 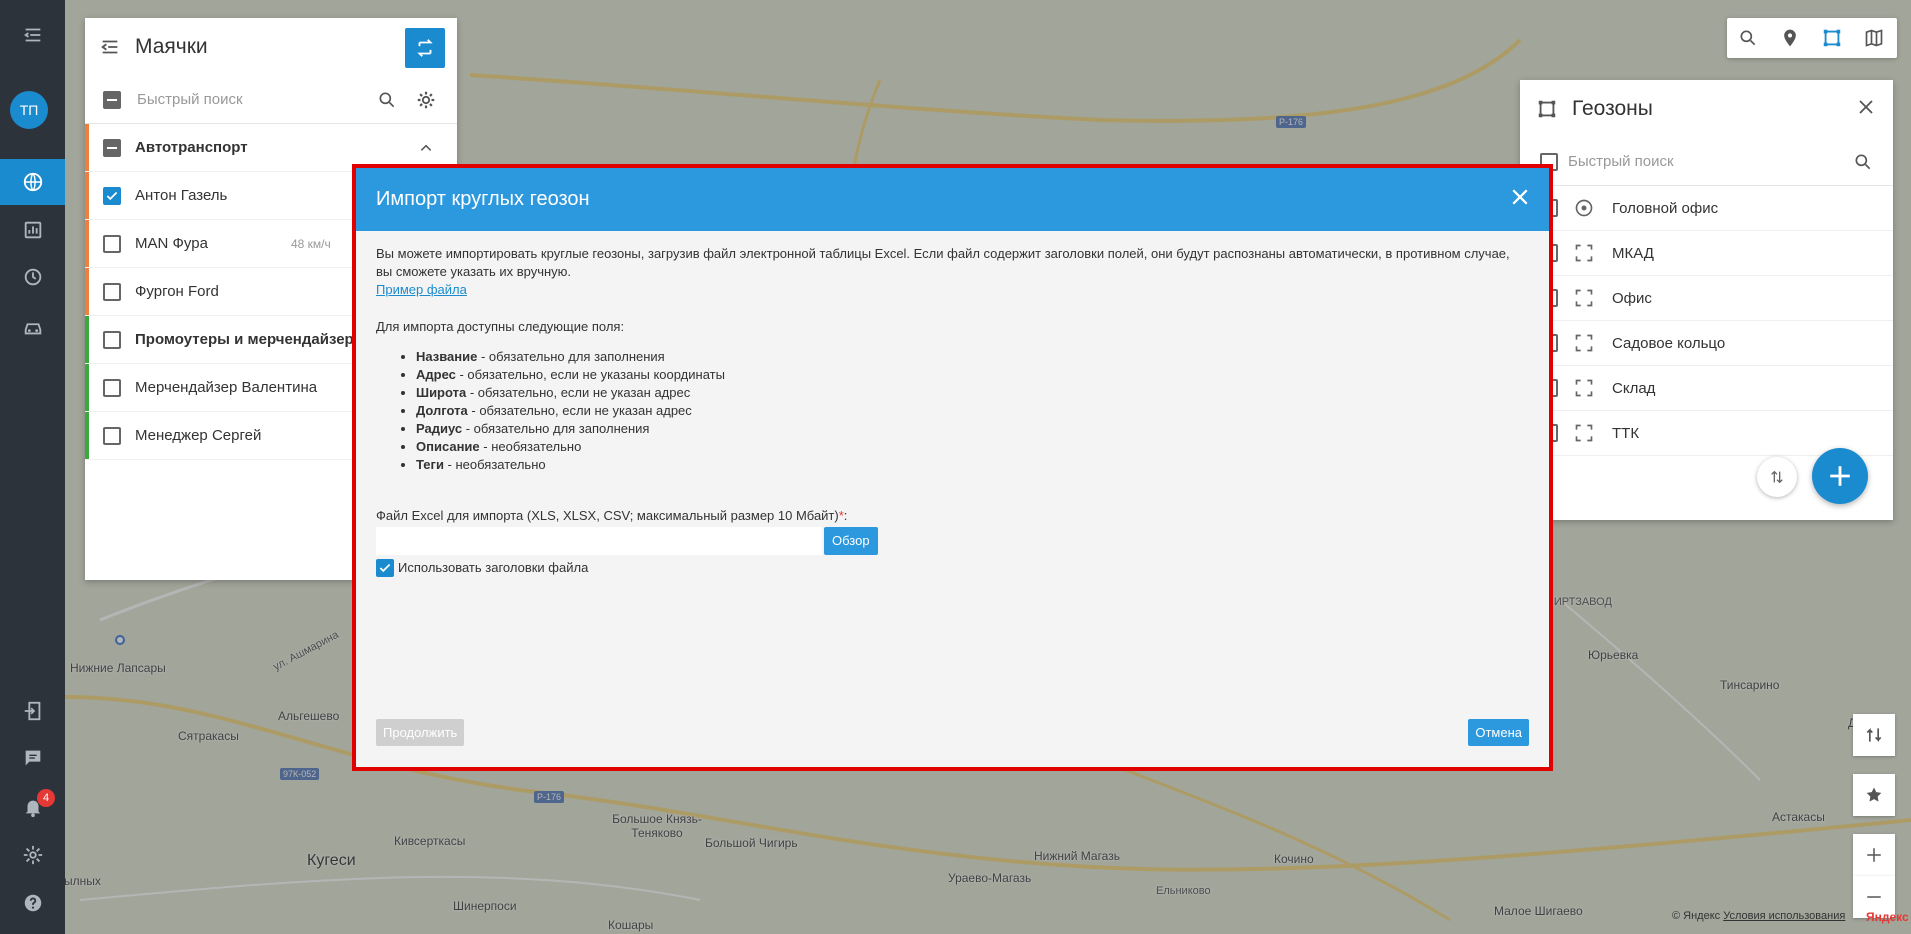 I want to click on sample-file-link: Пример файла, so click(x=421, y=290).